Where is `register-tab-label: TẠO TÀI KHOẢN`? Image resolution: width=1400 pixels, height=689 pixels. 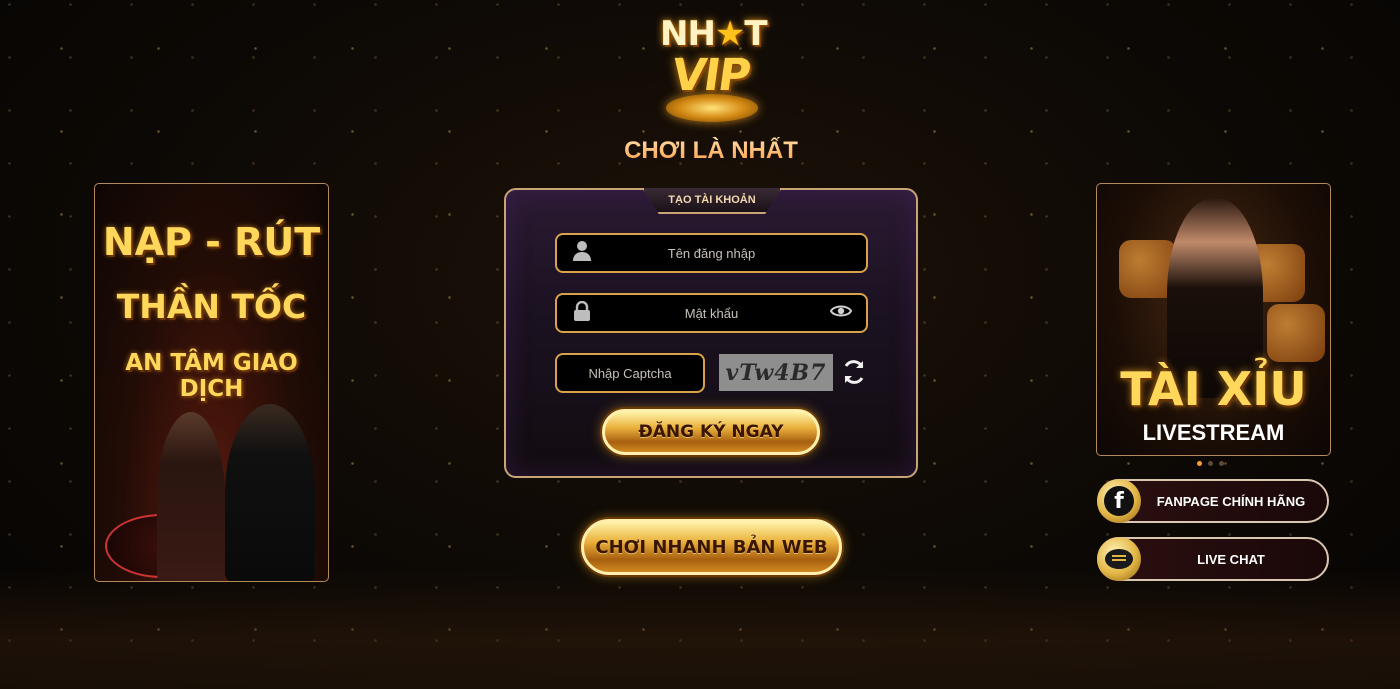
register-tab-label: TẠO TÀI KHOẢN is located at coordinates (712, 200).